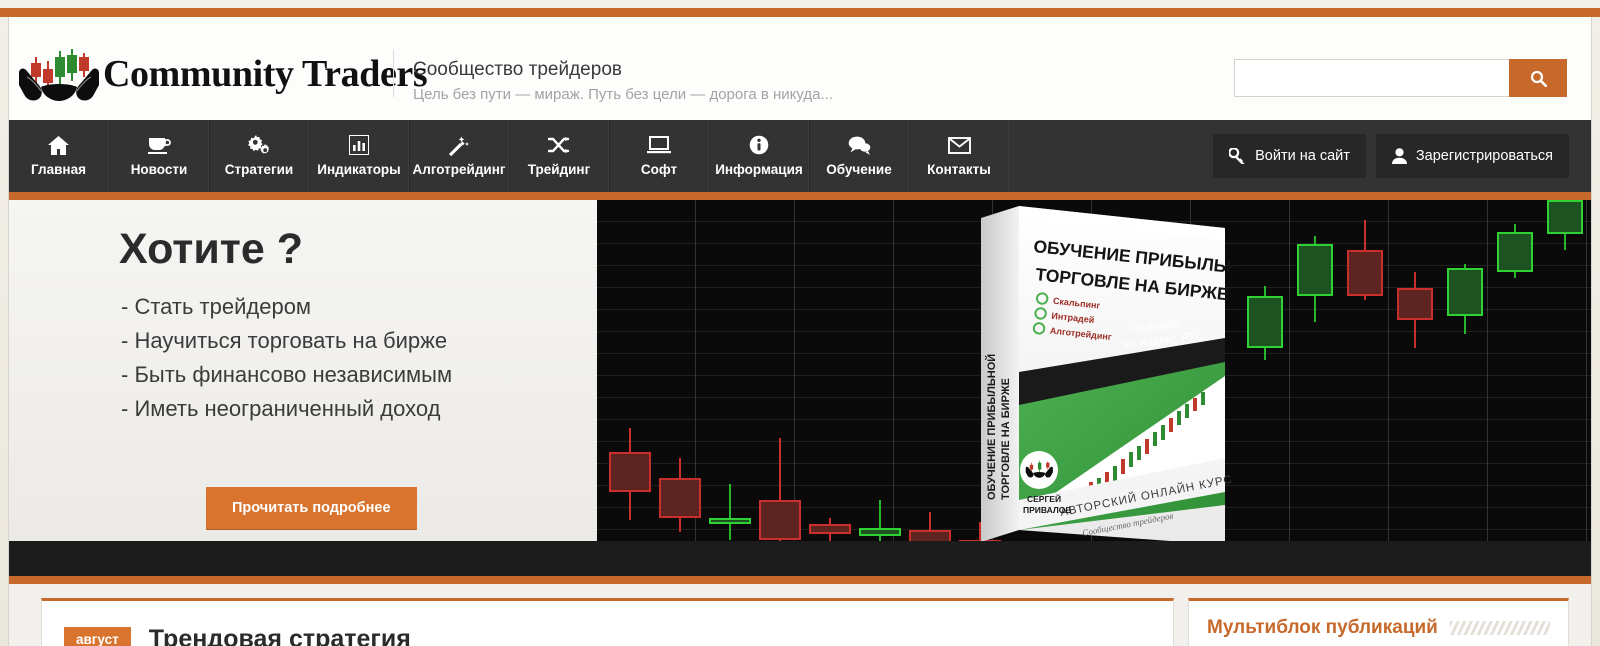 This screenshot has height=646, width=1600. I want to click on shuffle-icon, so click(559, 145).